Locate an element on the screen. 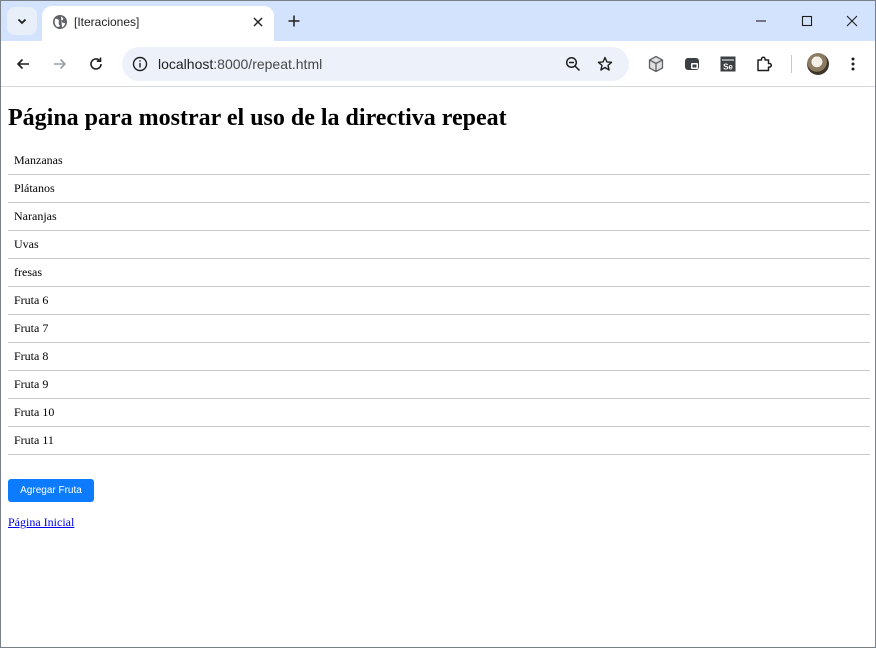 The image size is (876, 648). active-tab: [Iteraciones] is located at coordinates (158, 23).